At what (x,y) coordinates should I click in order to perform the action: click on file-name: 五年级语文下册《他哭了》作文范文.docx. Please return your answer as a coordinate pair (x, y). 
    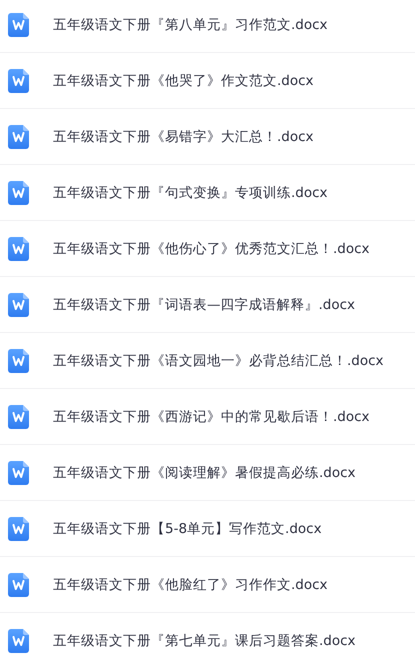
    Looking at the image, I should click on (183, 81).